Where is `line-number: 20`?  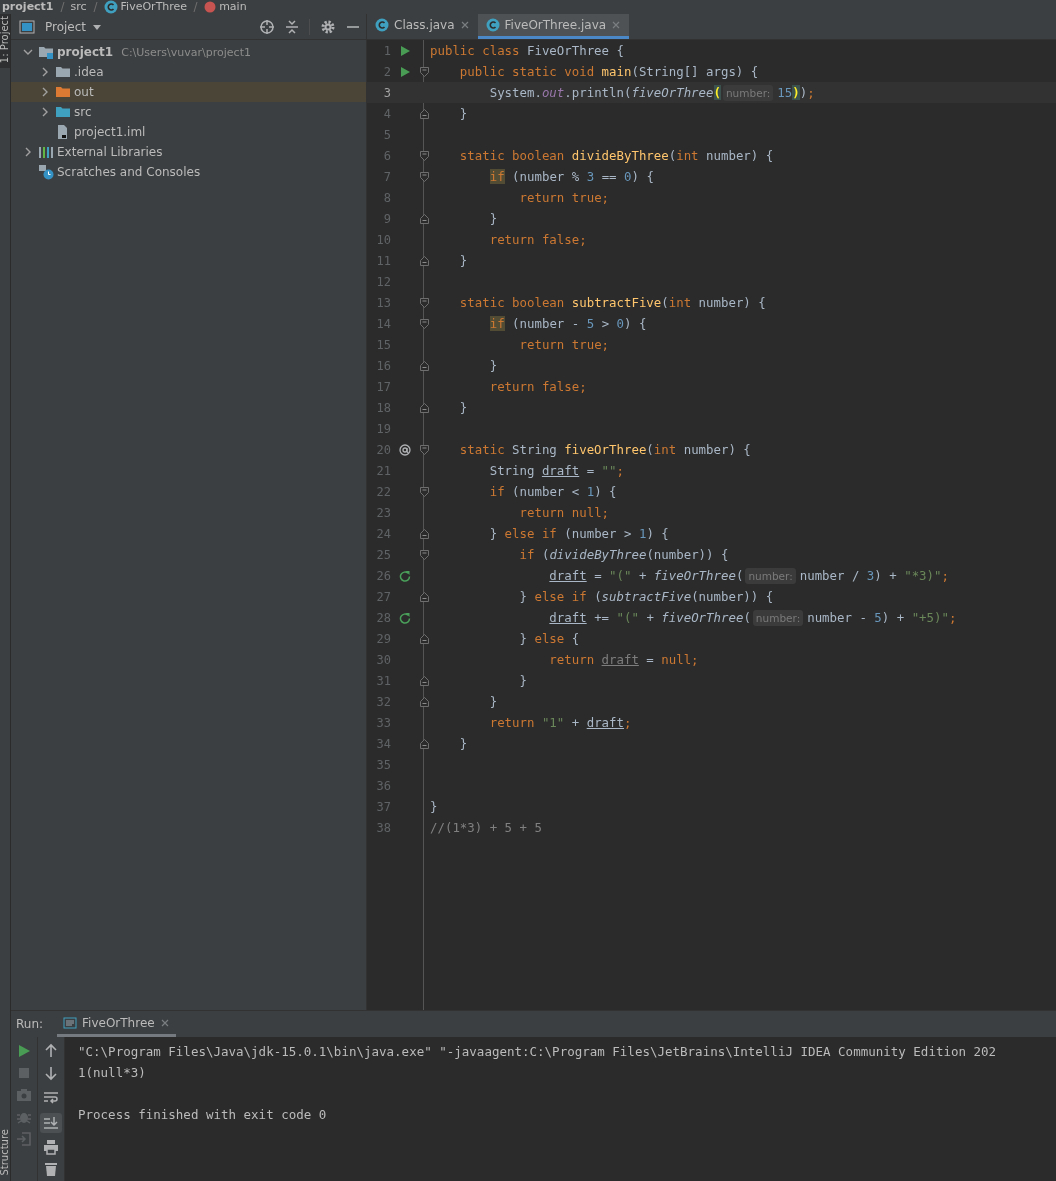
line-number: 20 is located at coordinates (383, 449).